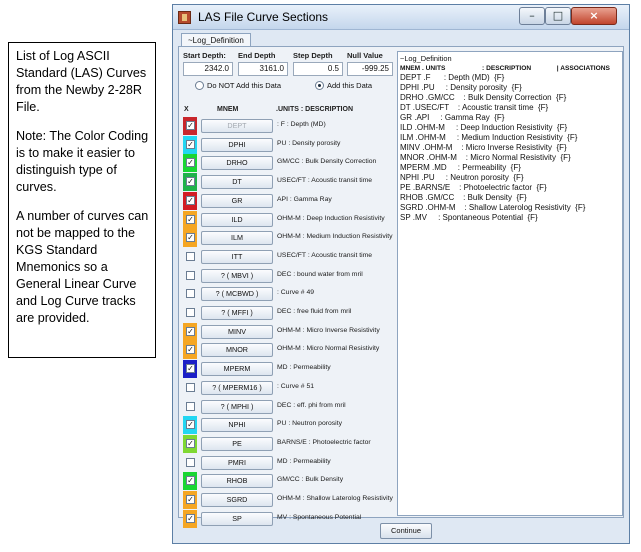 The image size is (641, 552). I want to click on curve-description: BARNS/E : Photoelectric factor, so click(324, 442).